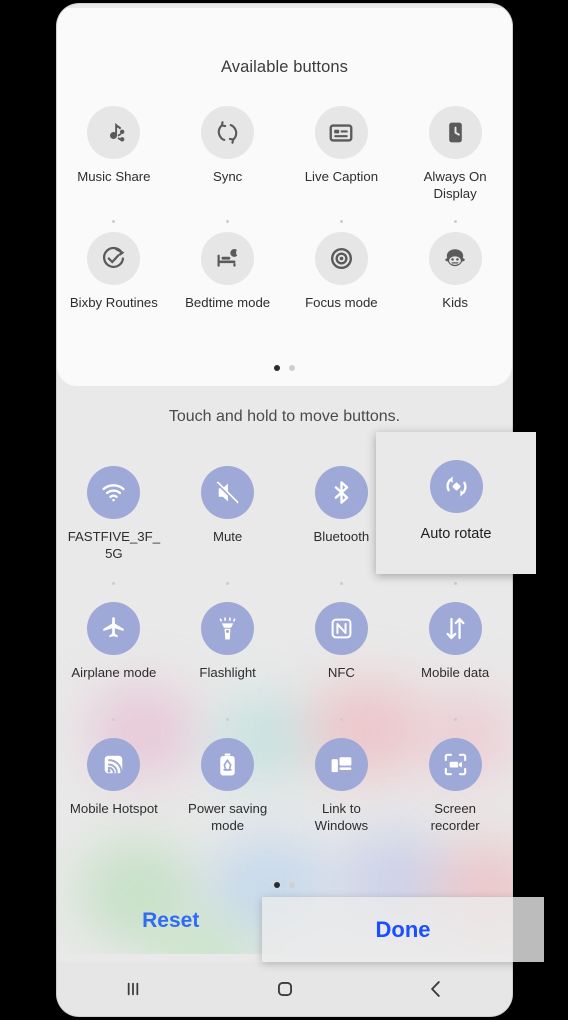 The width and height of the screenshot is (568, 1020). What do you see at coordinates (228, 302) in the screenshot?
I see `available-button-label: Bedtime mode` at bounding box center [228, 302].